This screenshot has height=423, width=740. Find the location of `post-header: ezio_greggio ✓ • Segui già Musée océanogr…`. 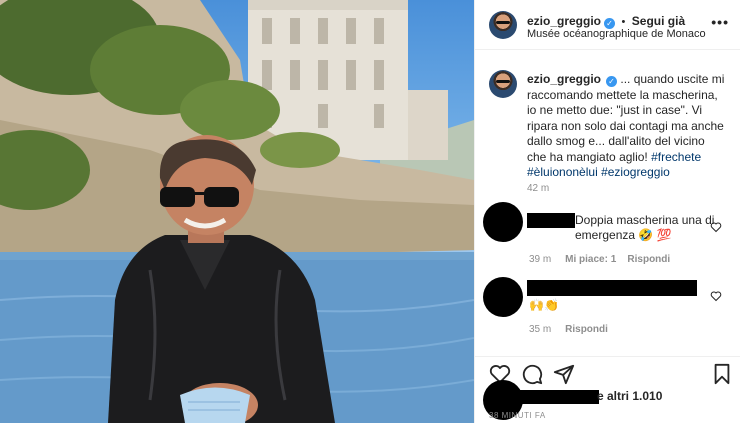

post-header: ezio_greggio ✓ • Segui già Musée océanogr… is located at coordinates (607, 25).